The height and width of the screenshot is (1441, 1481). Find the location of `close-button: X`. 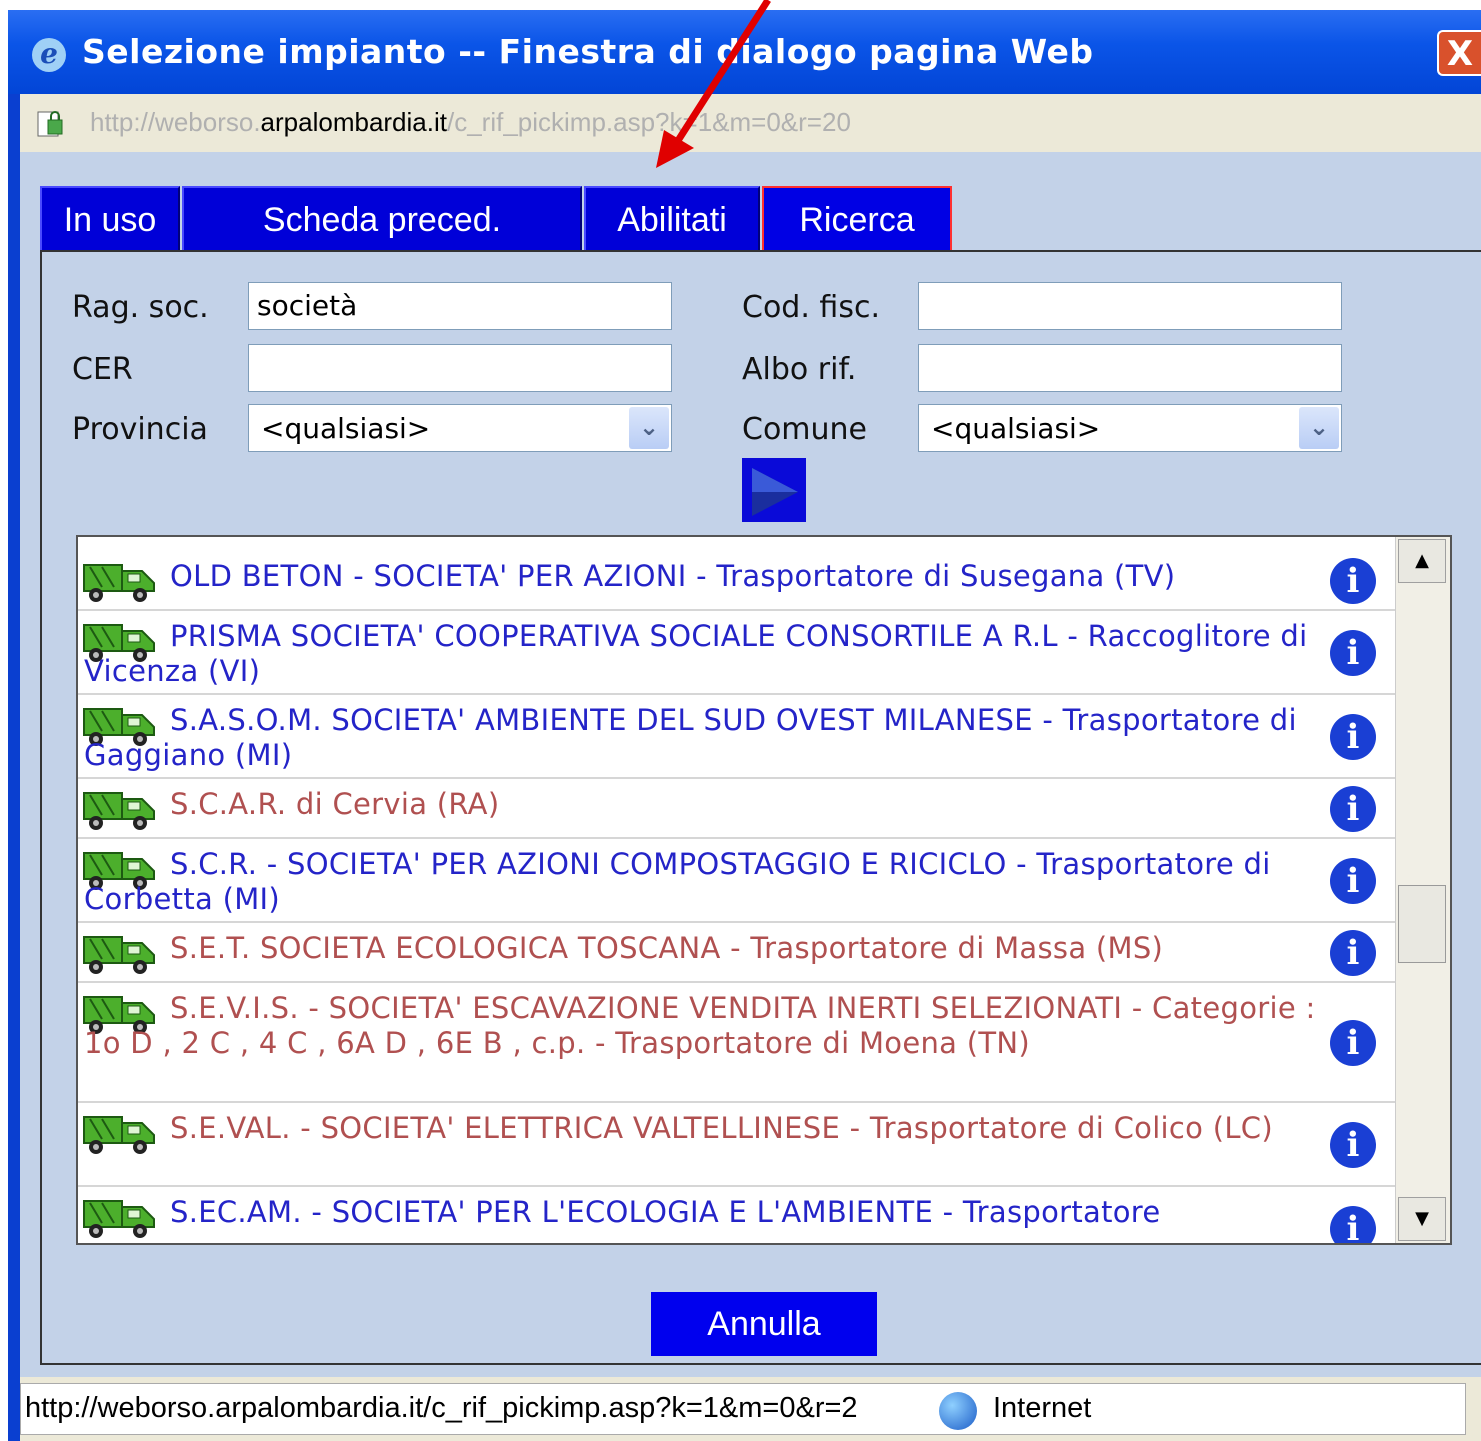

close-button: X is located at coordinates (1459, 53).